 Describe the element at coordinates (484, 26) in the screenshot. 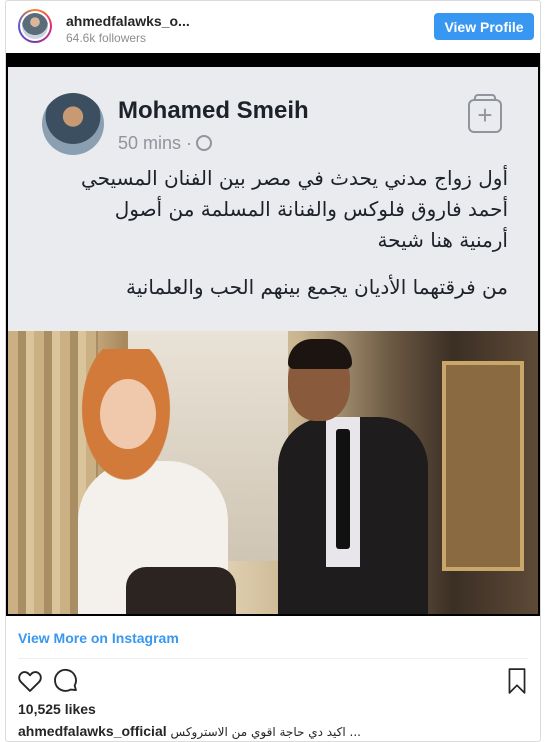

I see `view-profile-button: View Profile` at that location.